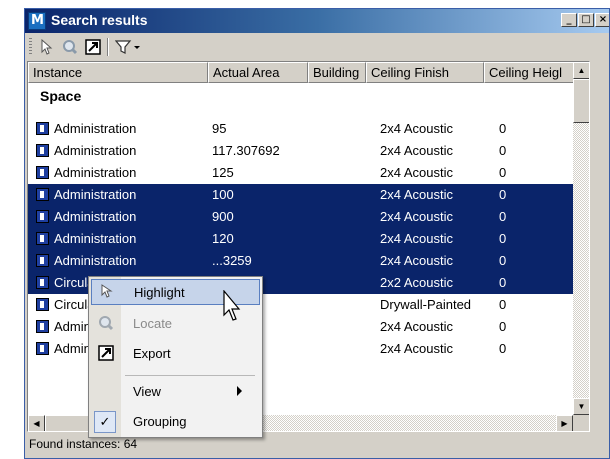 The height and width of the screenshot is (459, 610). I want to click on menu-item-view: View, so click(175, 392).